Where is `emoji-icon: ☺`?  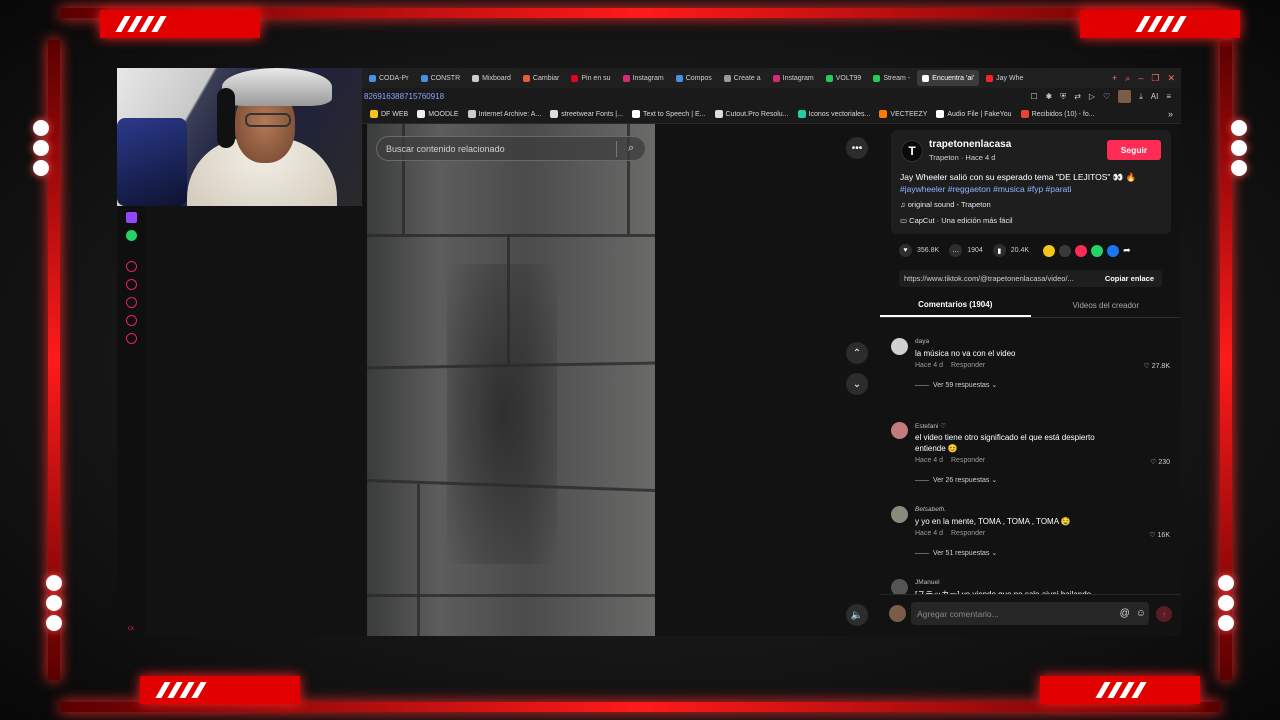 emoji-icon: ☺ is located at coordinates (1141, 613).